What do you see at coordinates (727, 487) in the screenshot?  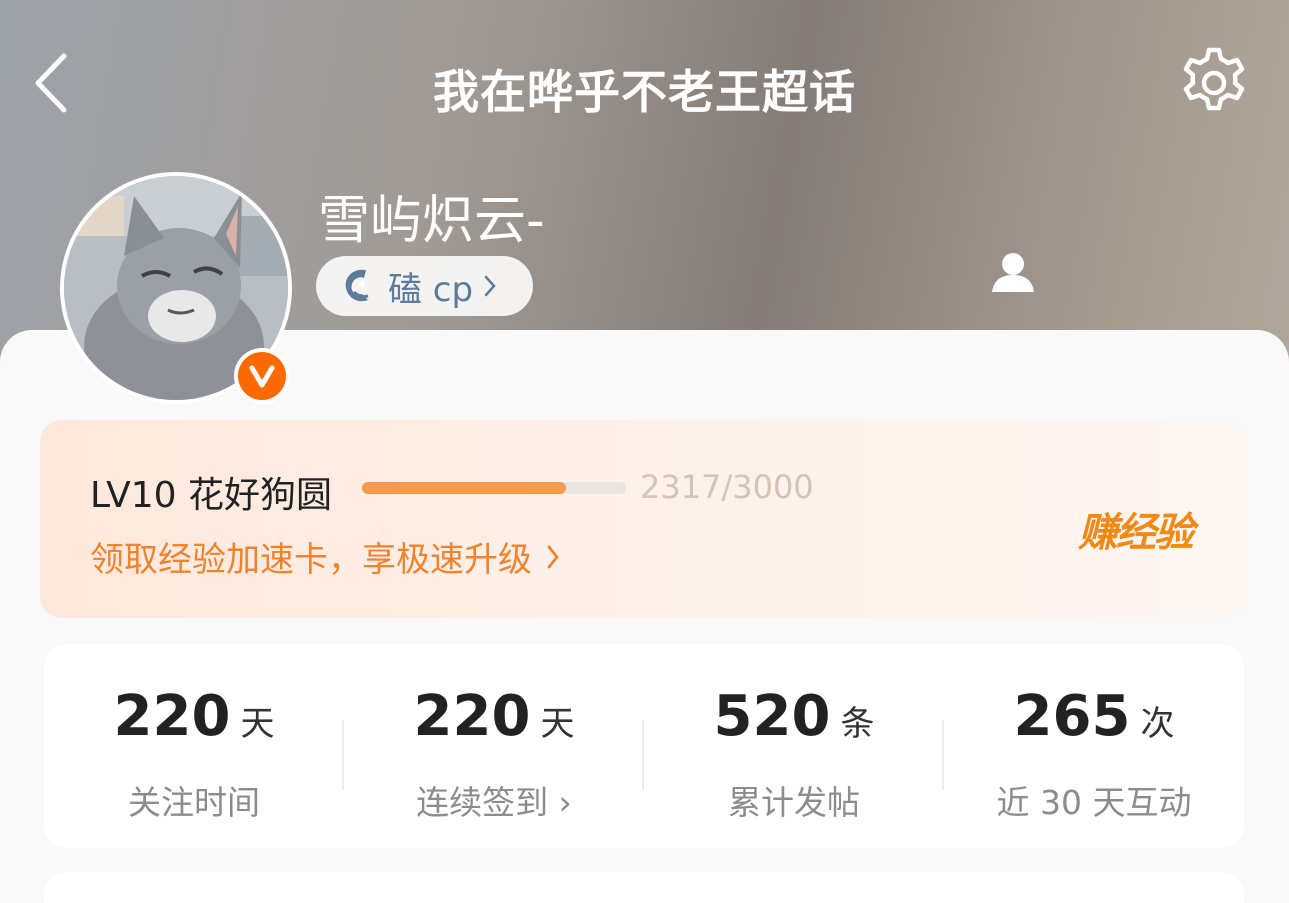 I see `level-progress-text: 2317/3000` at bounding box center [727, 487].